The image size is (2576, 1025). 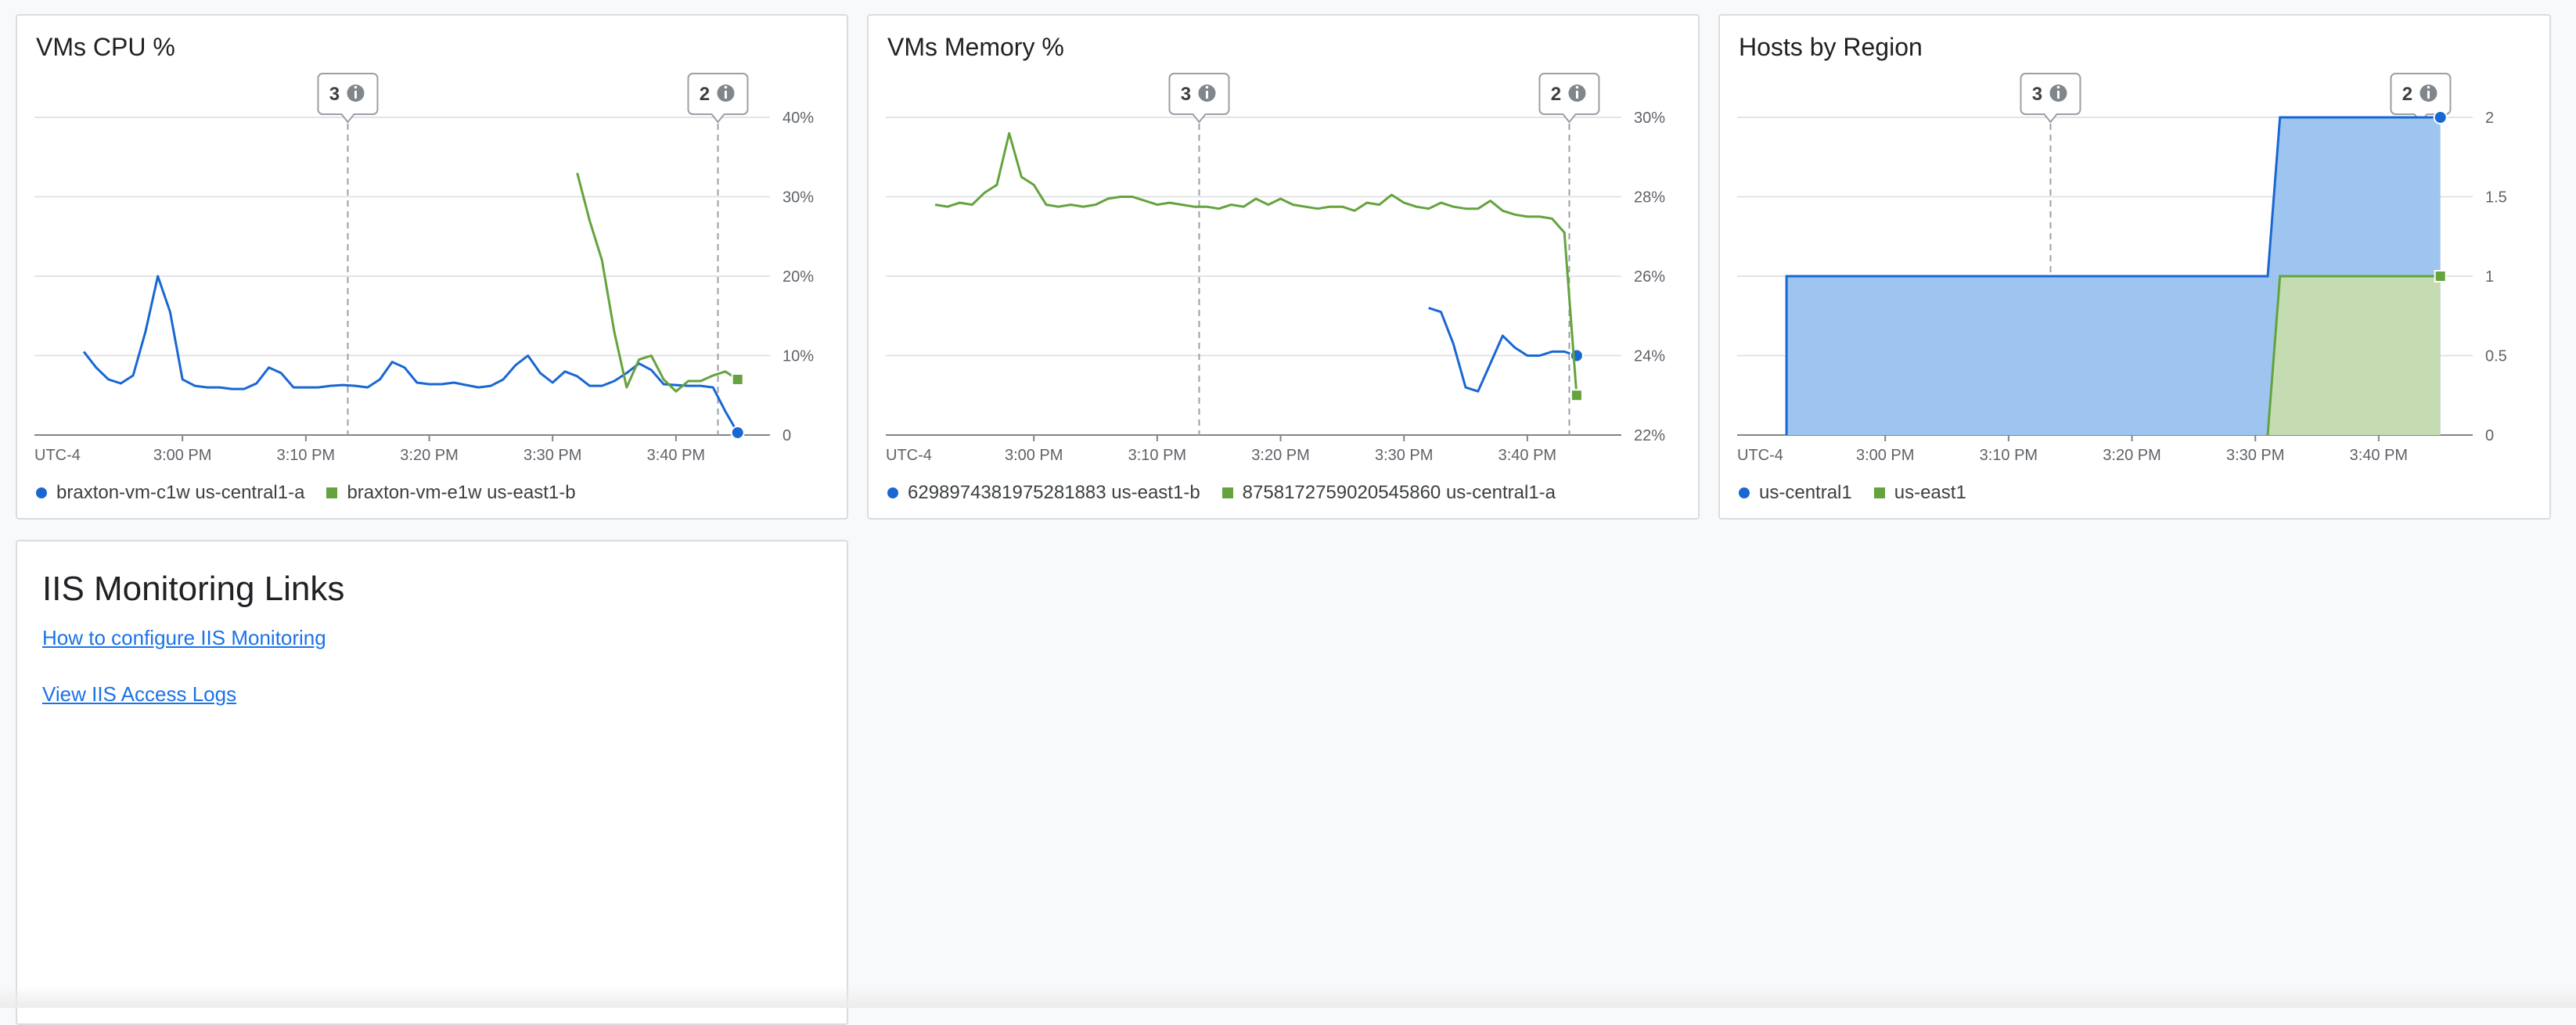 I want to click on legend-label: us-central1, so click(x=1806, y=493).